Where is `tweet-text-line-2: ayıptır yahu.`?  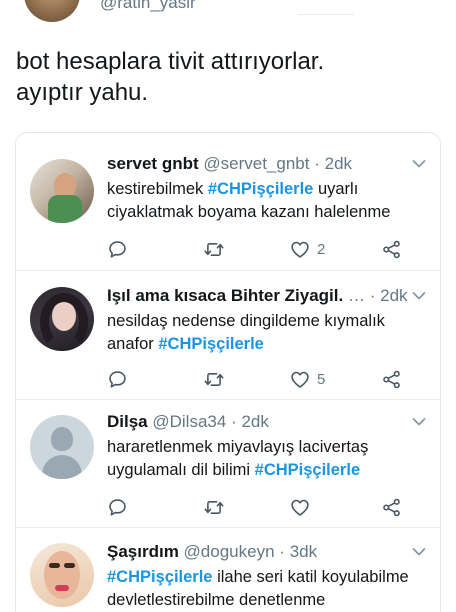
tweet-text-line-2: ayıptır yahu. is located at coordinates (82, 92).